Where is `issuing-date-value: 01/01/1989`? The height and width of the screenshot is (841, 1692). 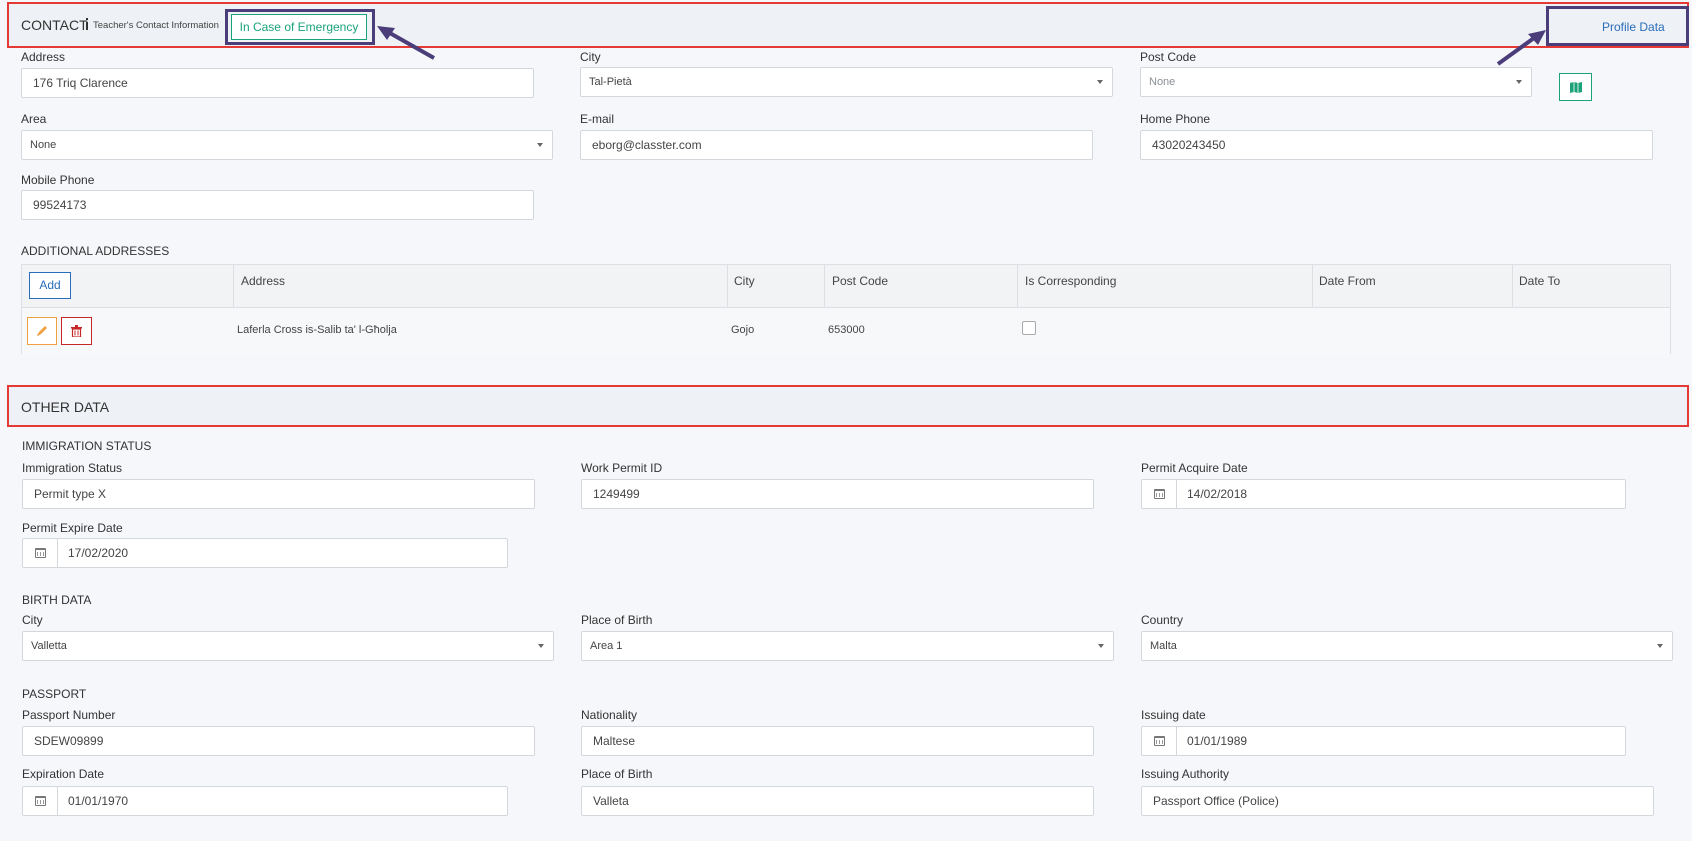
issuing-date-value: 01/01/1989 is located at coordinates (1217, 741).